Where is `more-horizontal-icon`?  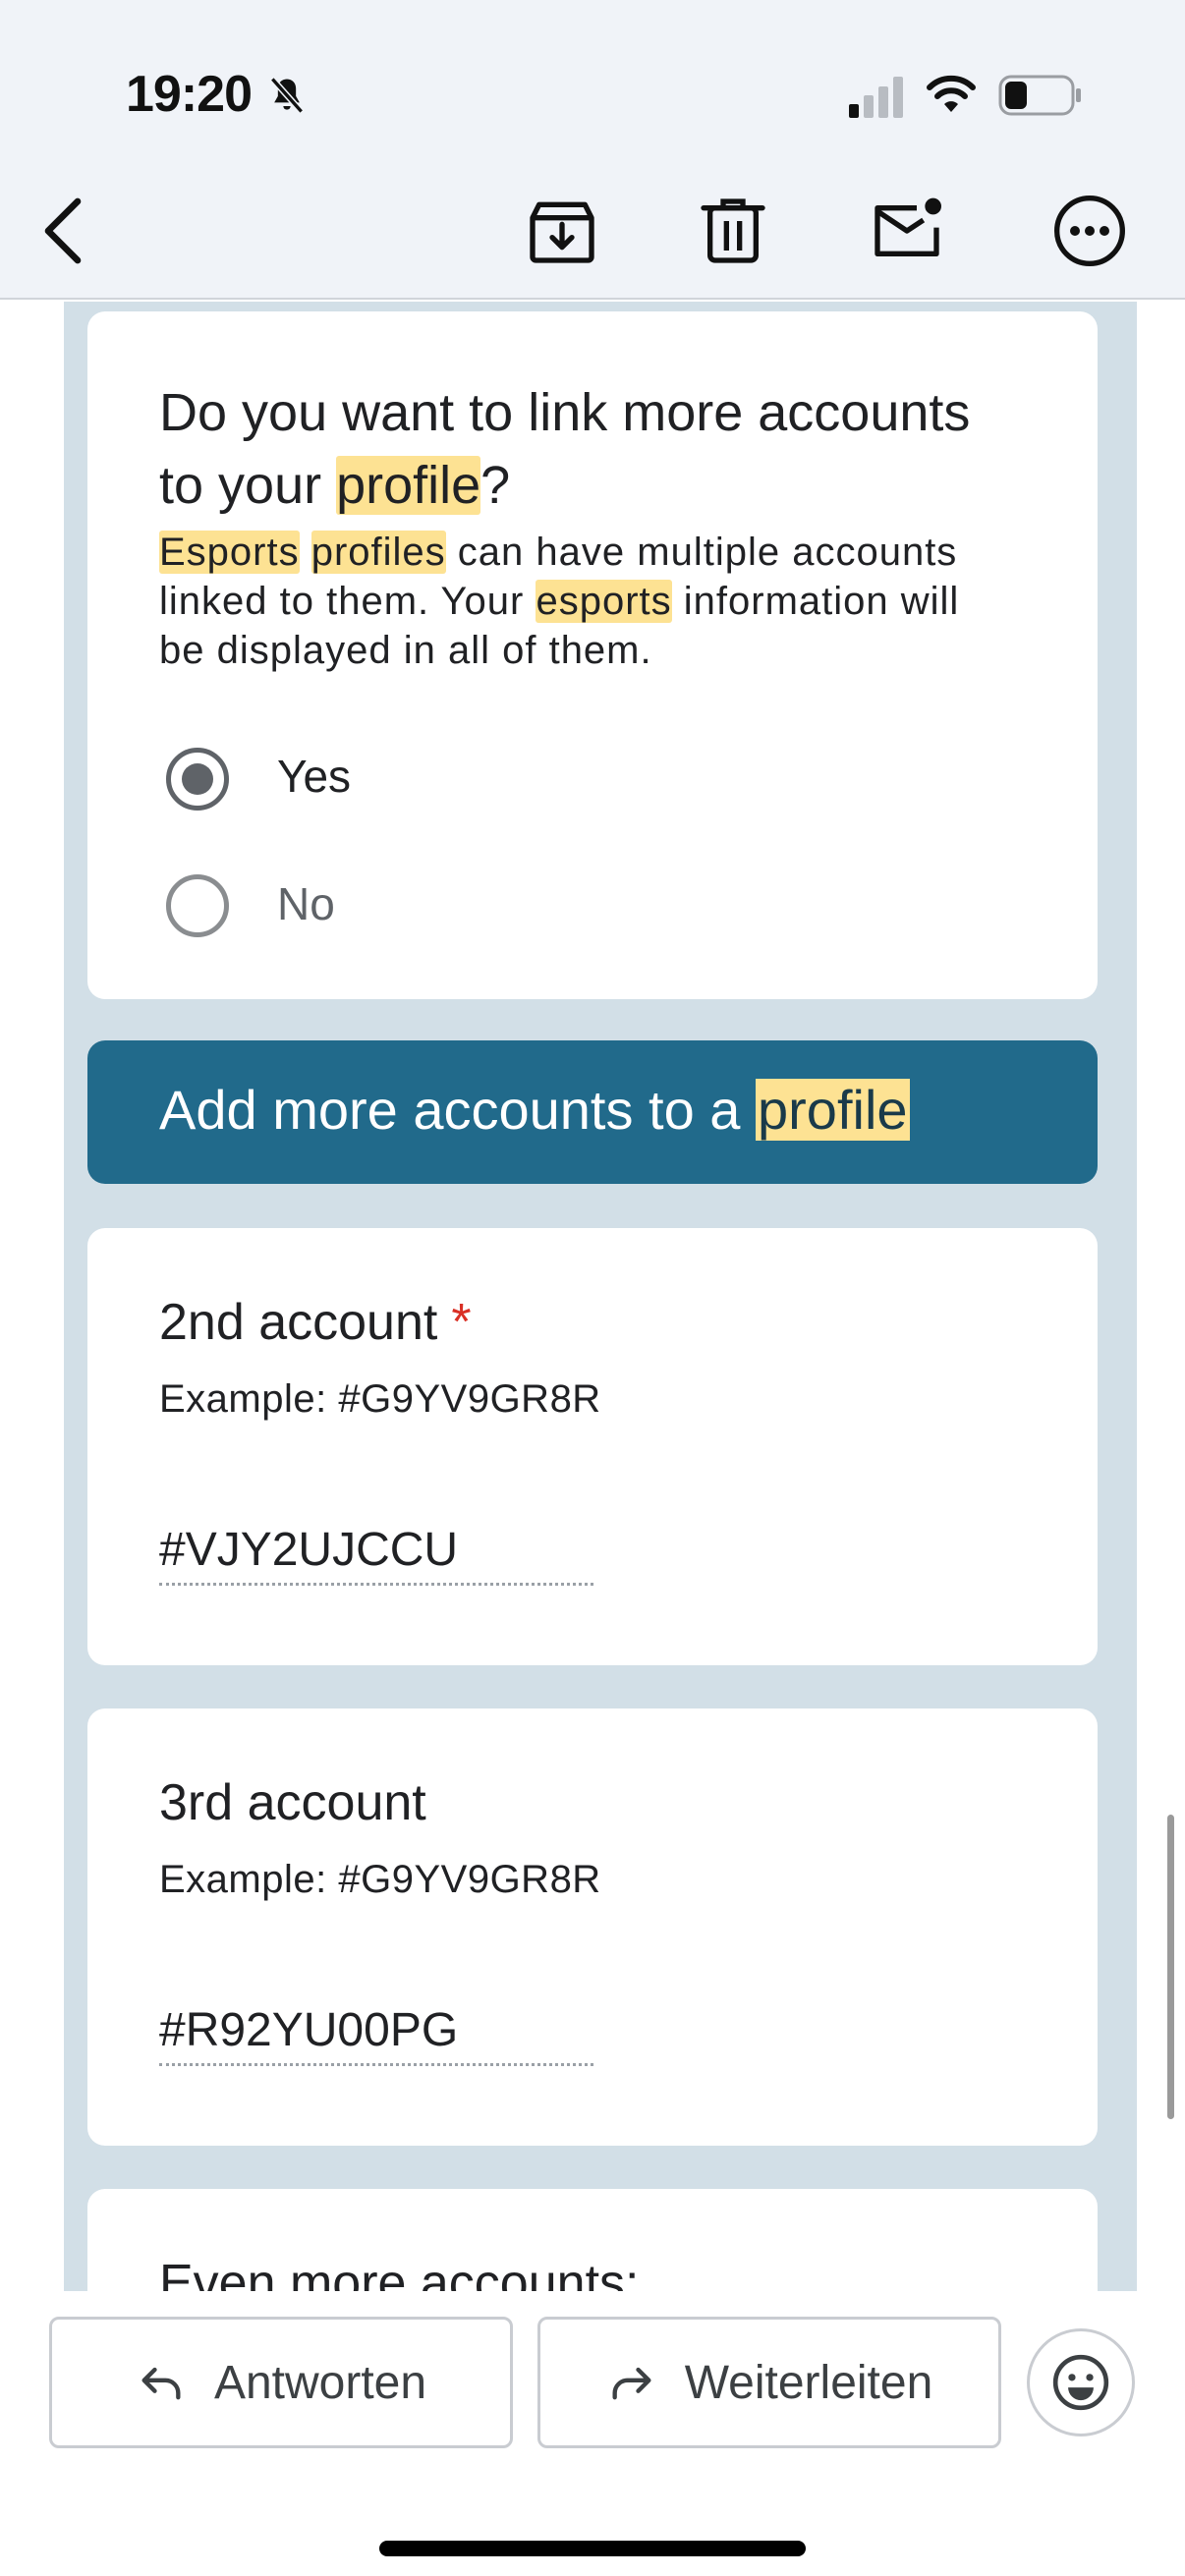 more-horizontal-icon is located at coordinates (1089, 231).